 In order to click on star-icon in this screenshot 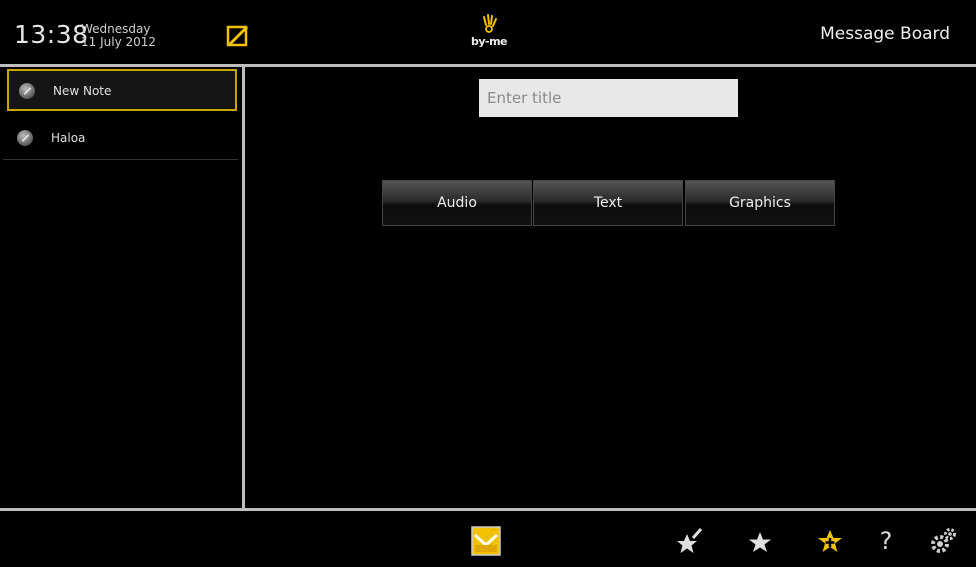, I will do `click(760, 542)`.